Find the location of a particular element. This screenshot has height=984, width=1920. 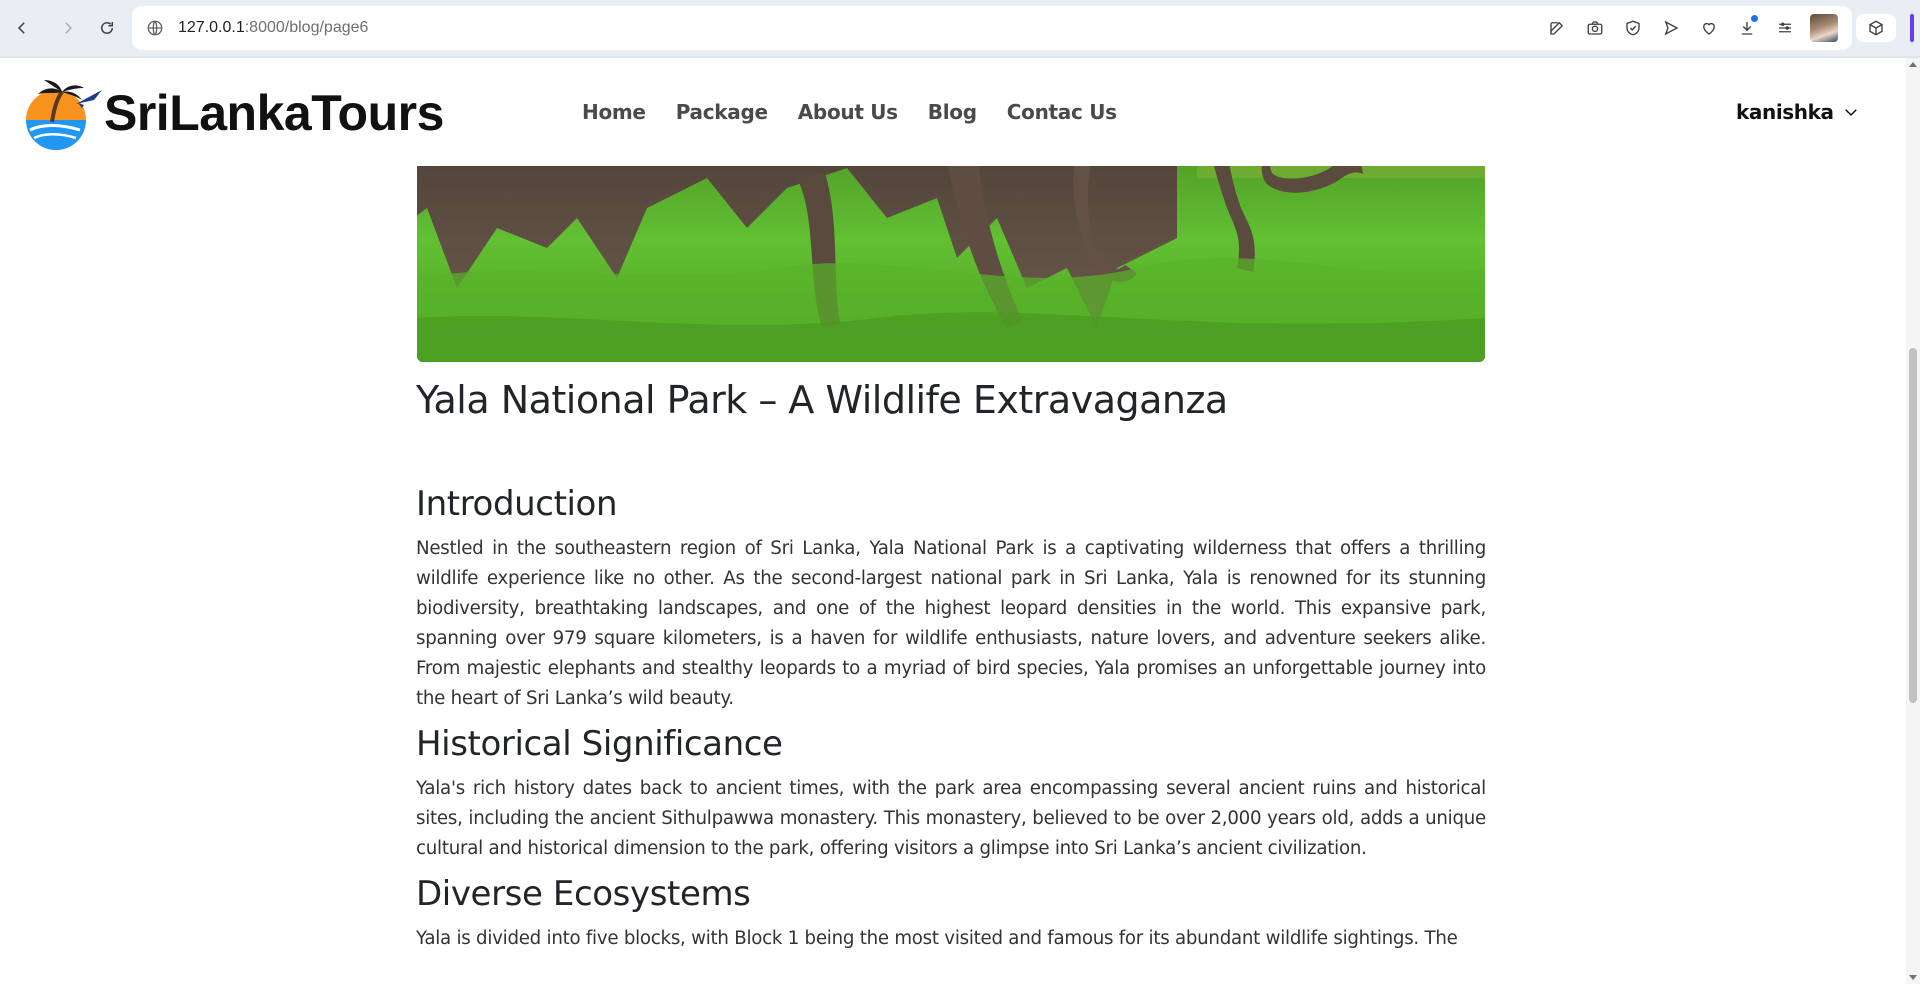

nav-contact-us: Contac Us is located at coordinates (1062, 112).